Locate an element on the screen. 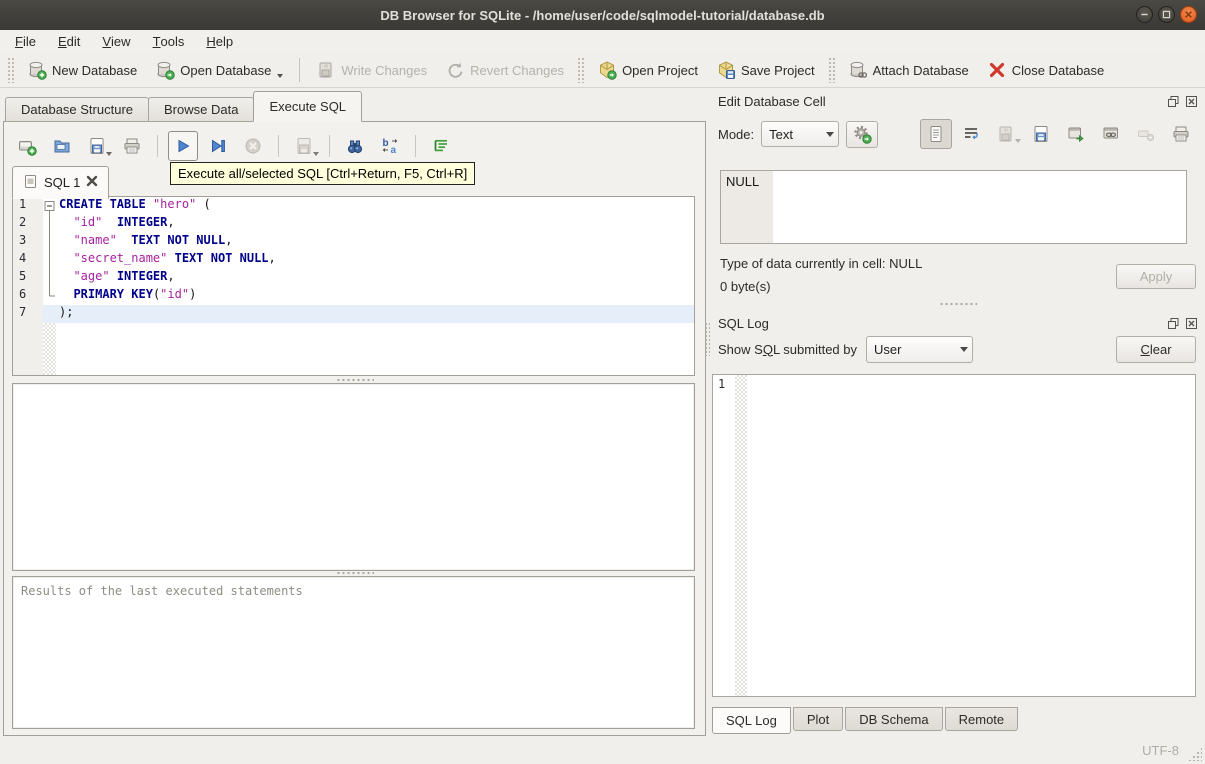  project-open-icon is located at coordinates (607, 70).